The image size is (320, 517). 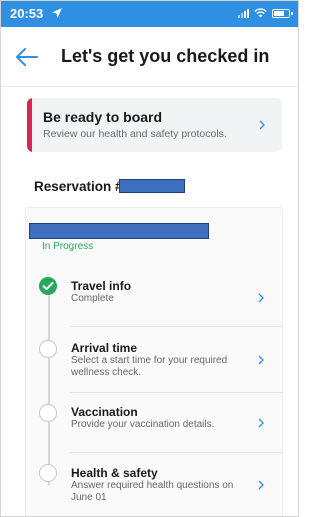 I want to click on back-arrow-icon, so click(x=27, y=57).